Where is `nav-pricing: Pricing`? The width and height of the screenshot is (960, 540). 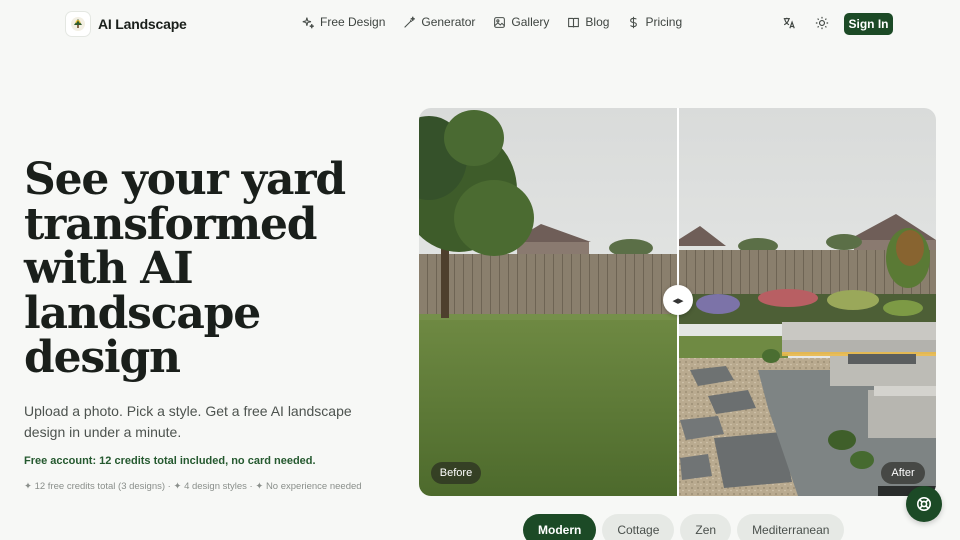 nav-pricing: Pricing is located at coordinates (654, 22).